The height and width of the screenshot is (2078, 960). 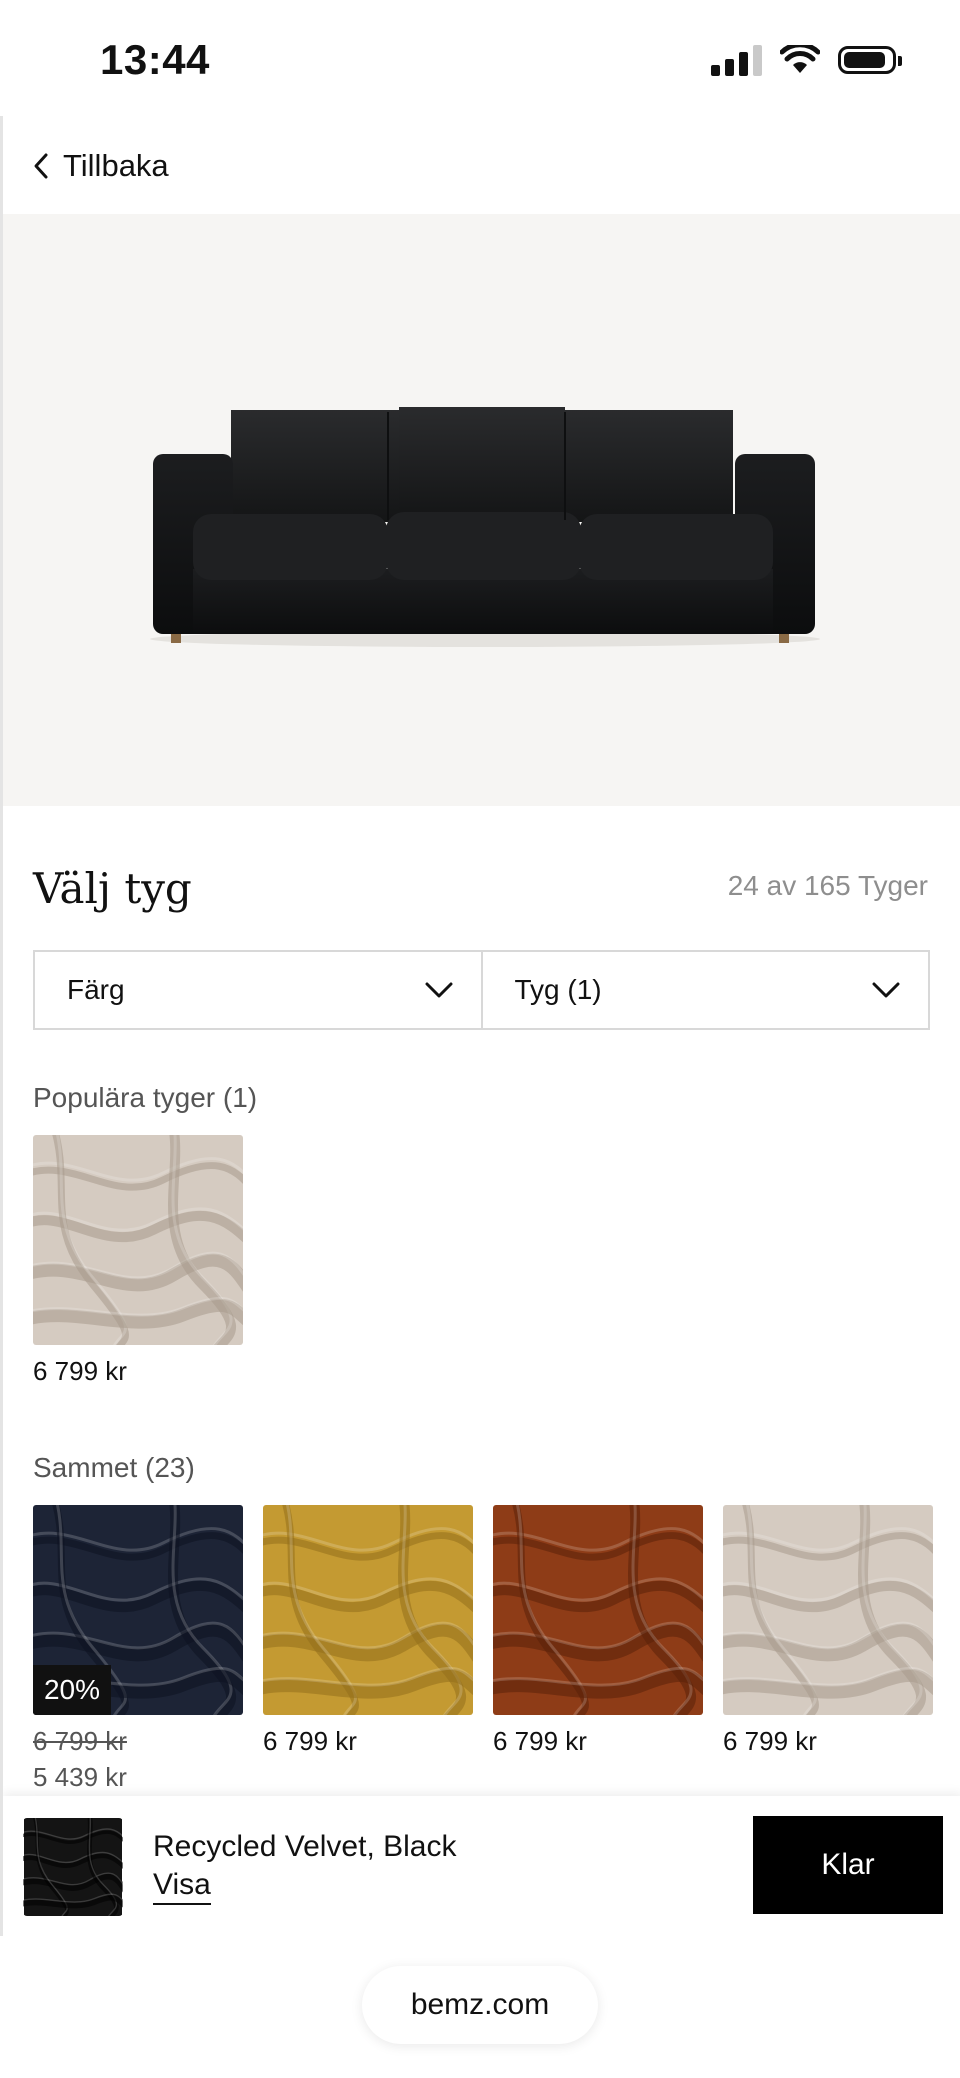 I want to click on fabric-original-price: 6 799 kr, so click(x=80, y=1741).